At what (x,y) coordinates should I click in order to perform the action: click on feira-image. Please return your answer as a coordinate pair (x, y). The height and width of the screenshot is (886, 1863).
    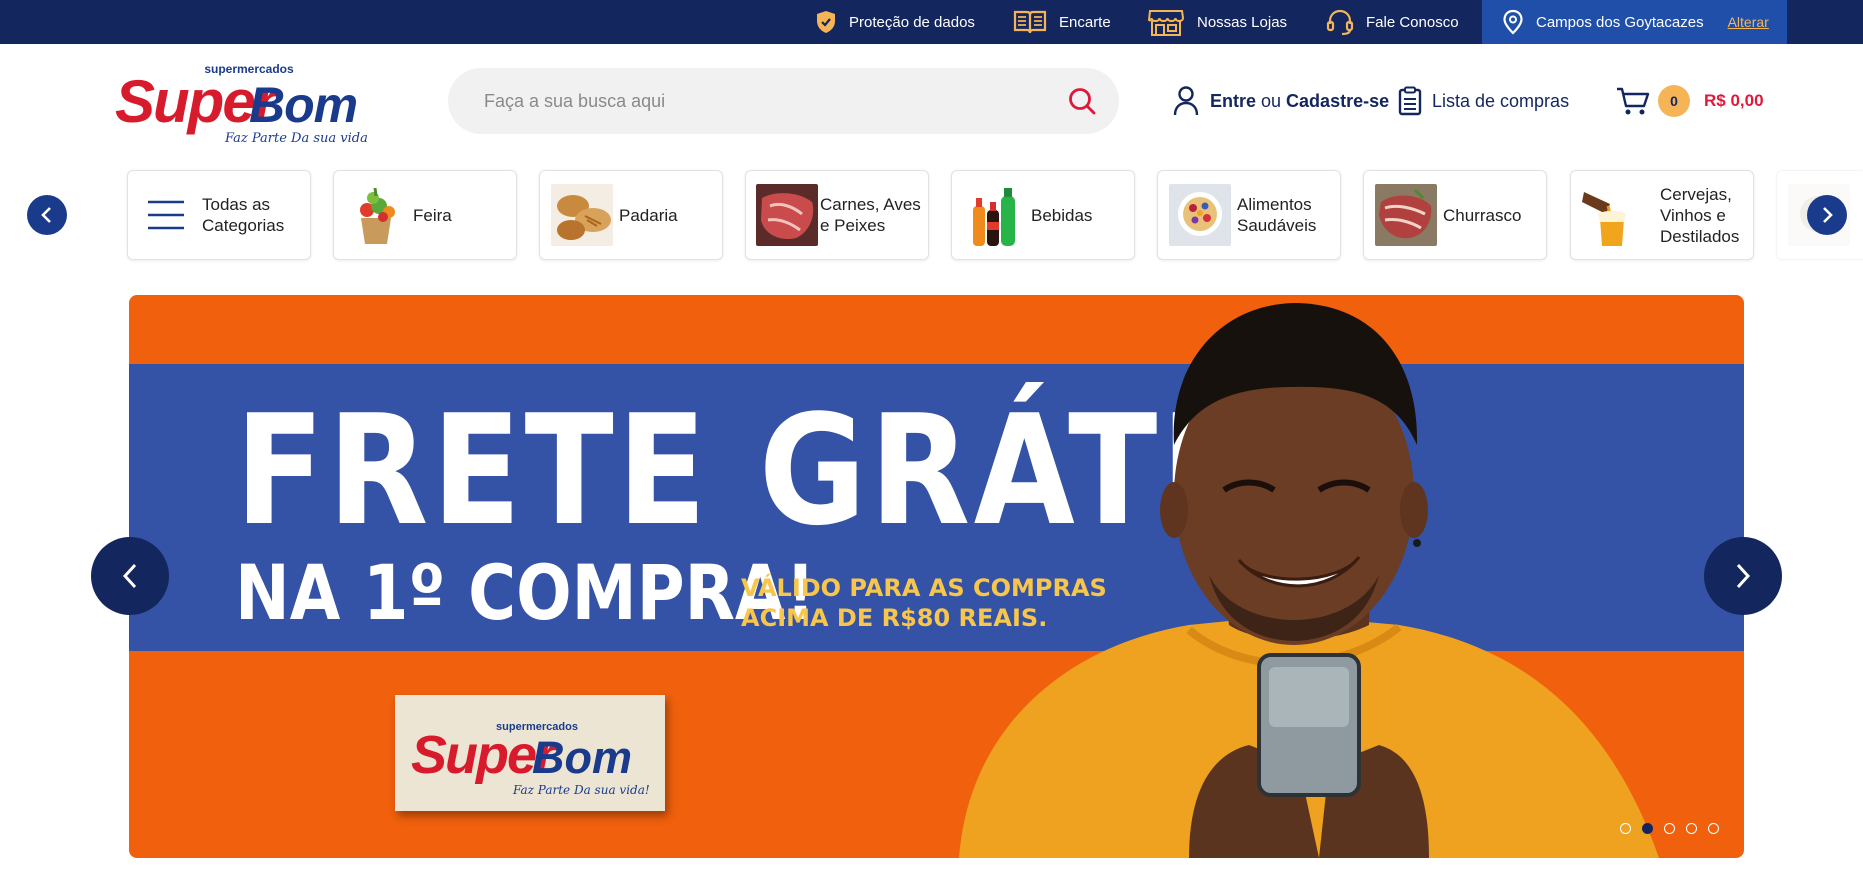
    Looking at the image, I should click on (376, 215).